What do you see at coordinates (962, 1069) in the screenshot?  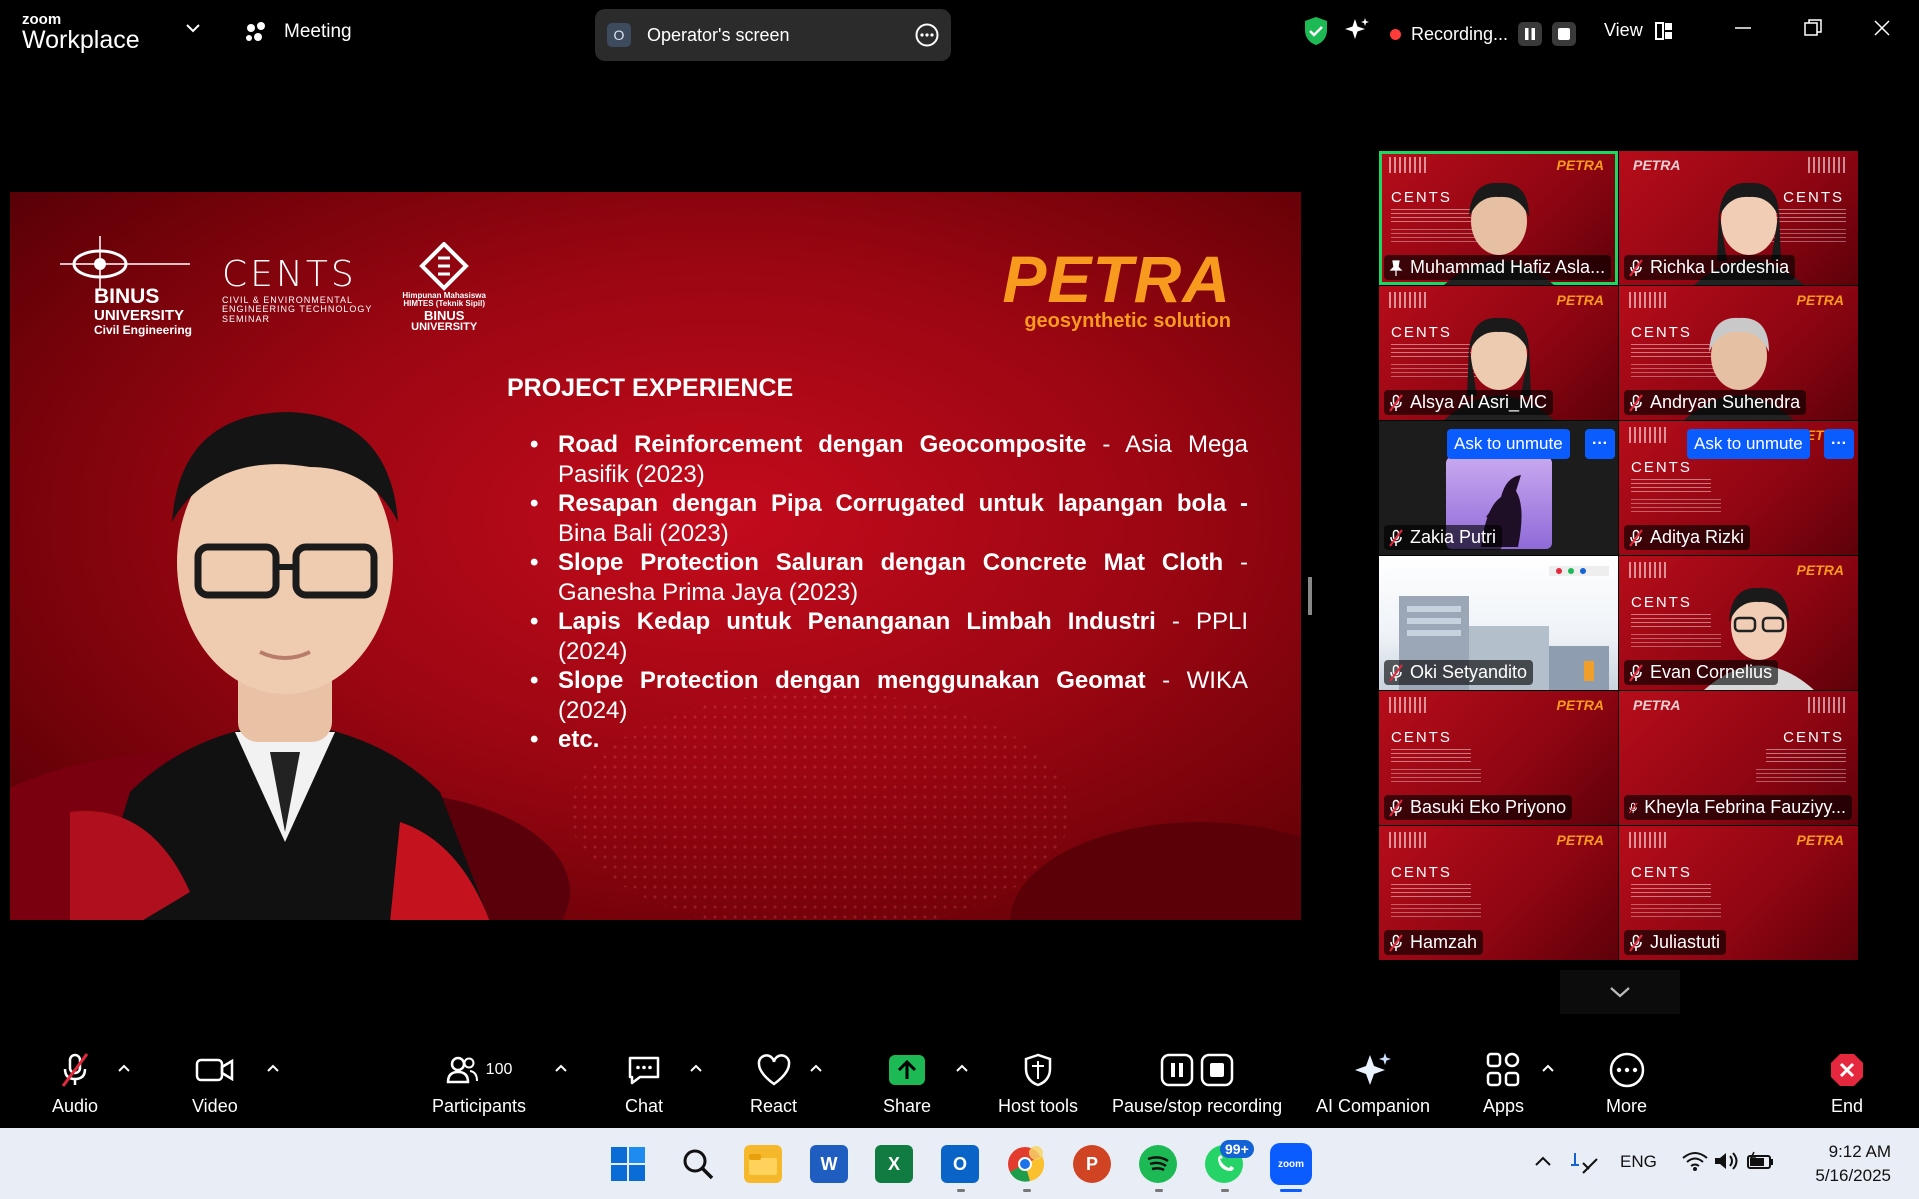 I see `share-options-caret-icon` at bounding box center [962, 1069].